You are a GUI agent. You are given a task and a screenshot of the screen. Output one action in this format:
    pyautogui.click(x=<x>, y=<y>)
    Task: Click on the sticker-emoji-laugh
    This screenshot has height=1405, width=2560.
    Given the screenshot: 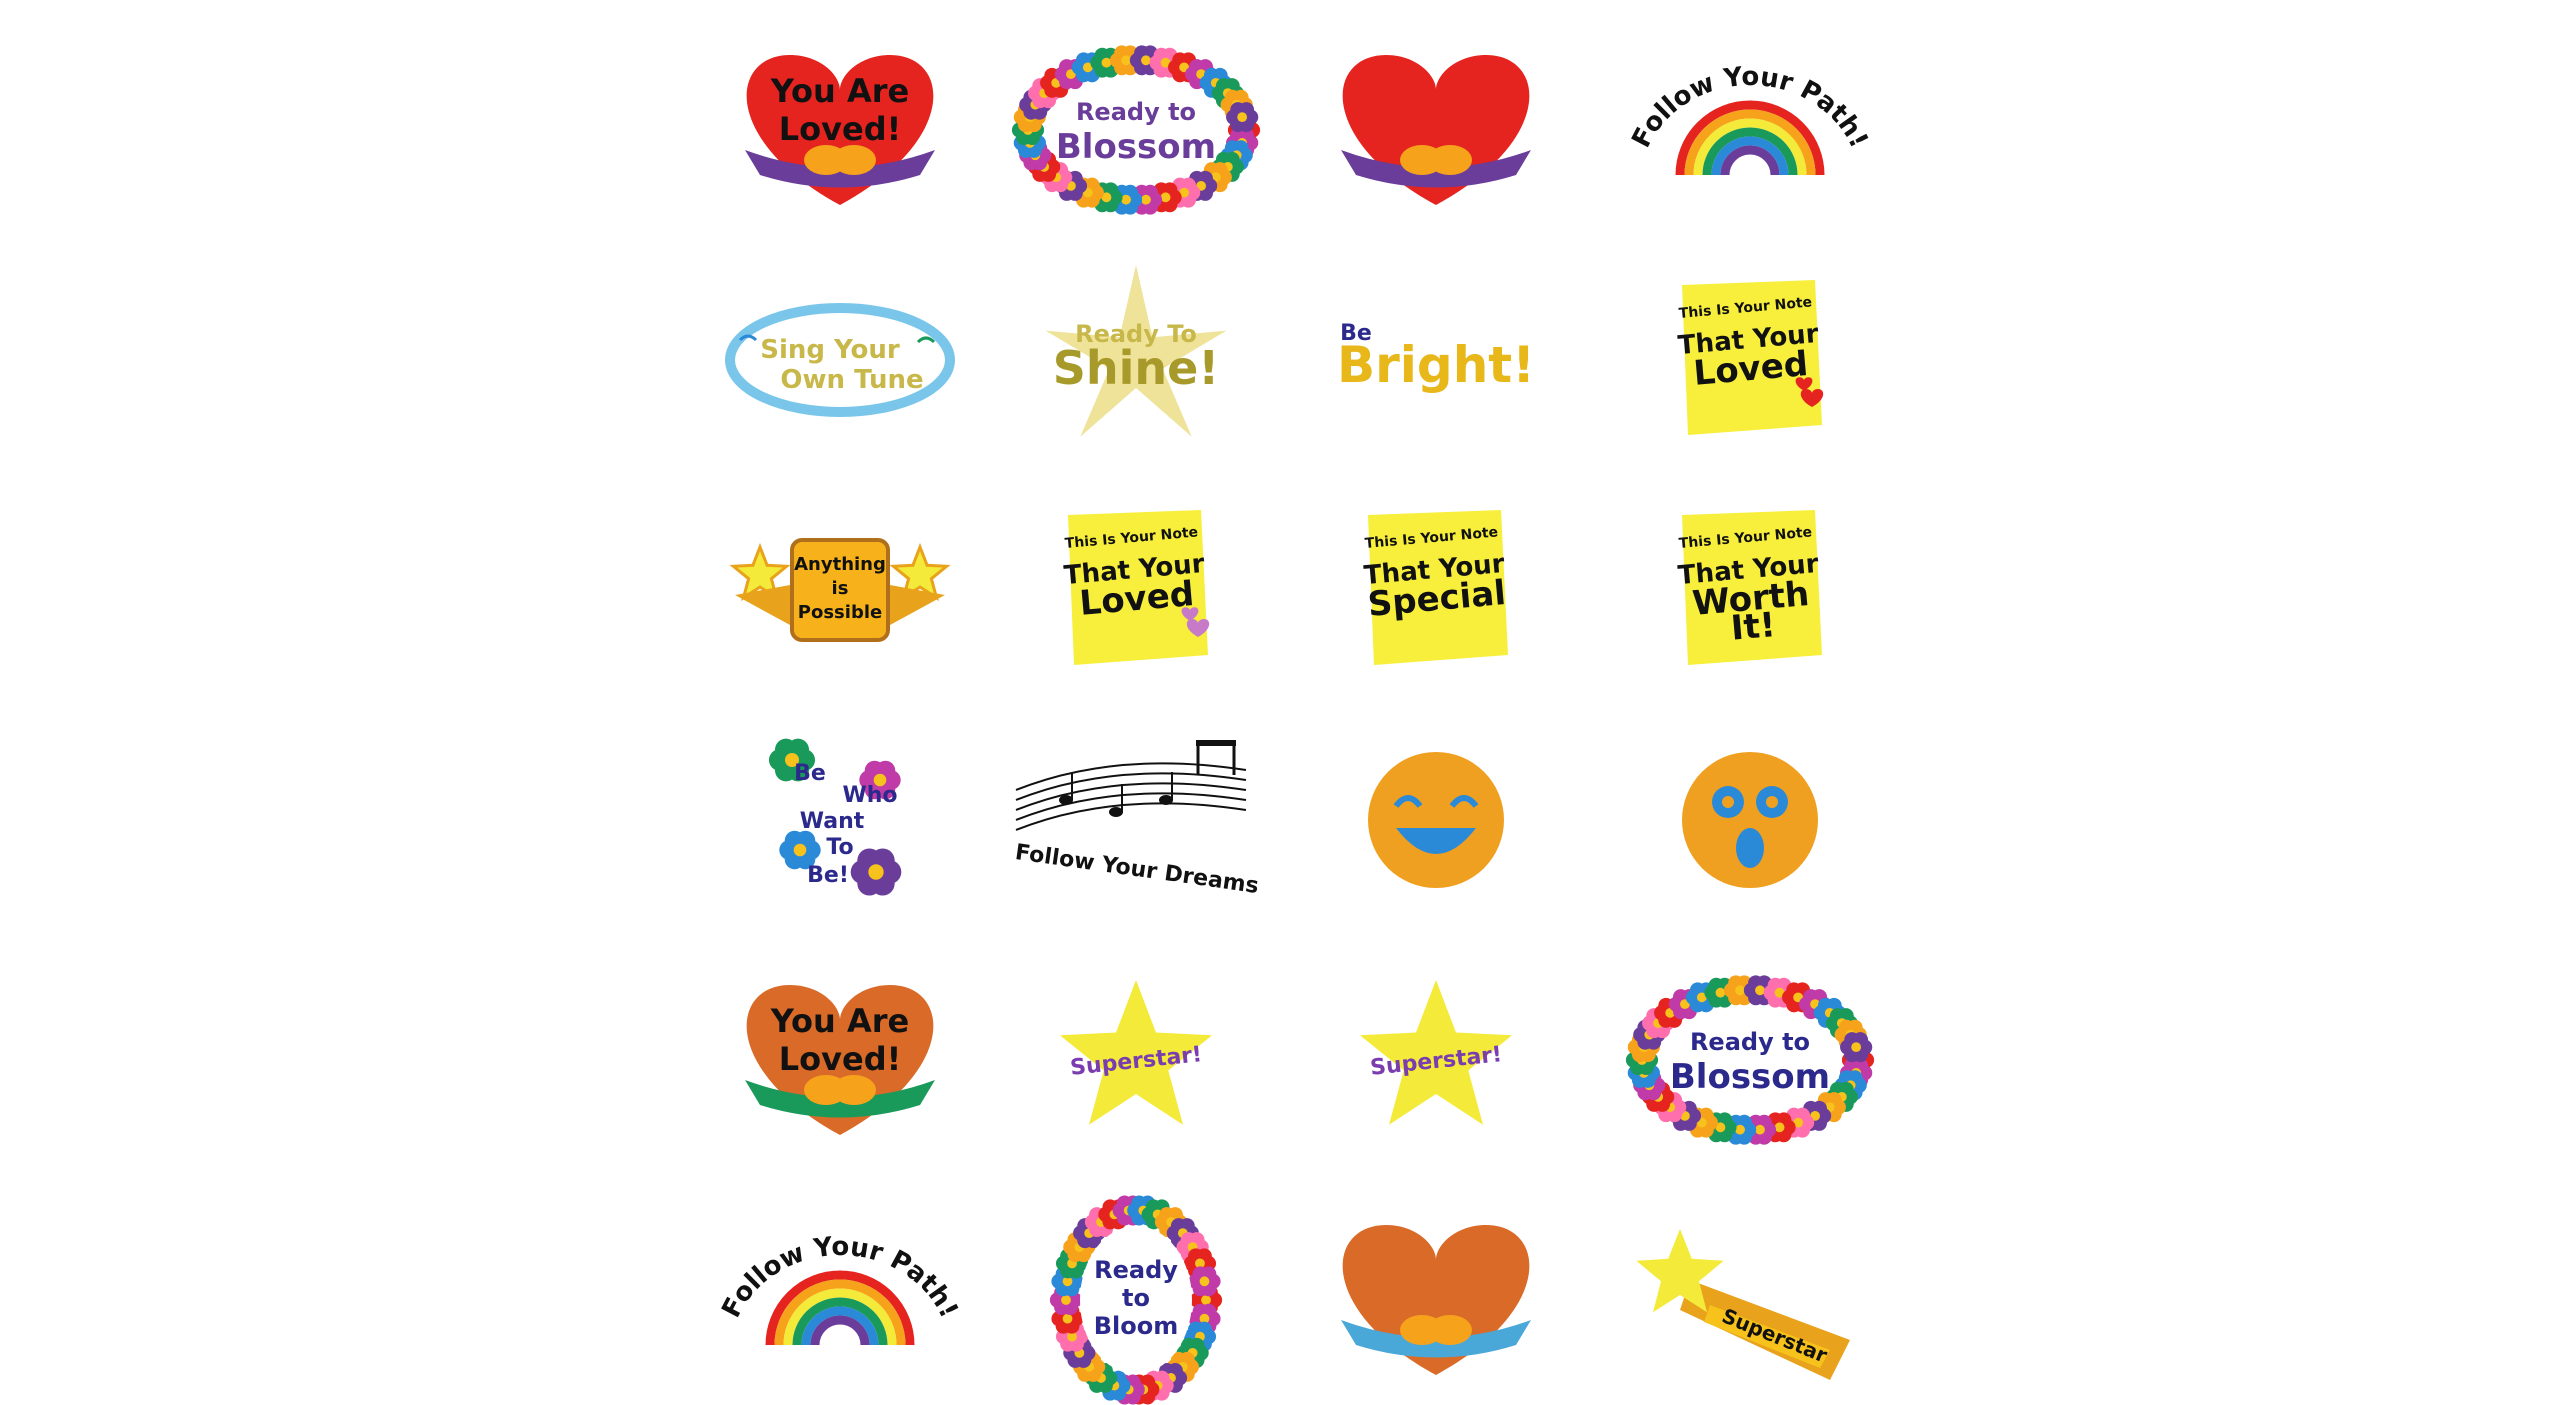 What is the action you would take?
    pyautogui.click(x=1436, y=820)
    